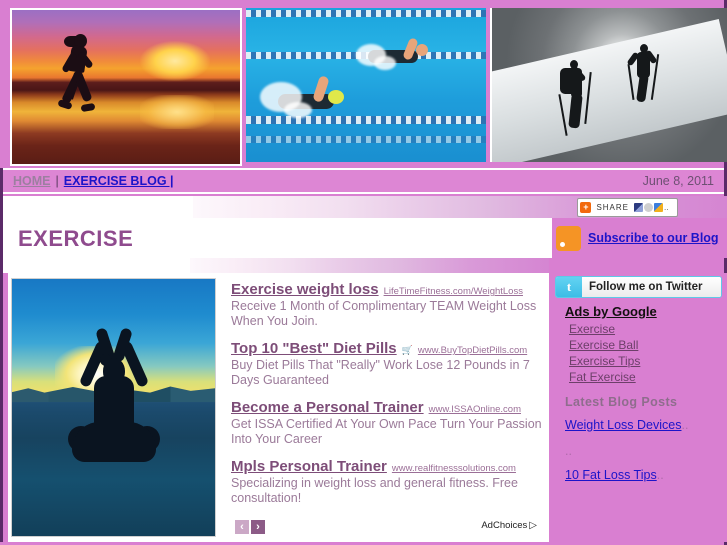 Image resolution: width=727 pixels, height=545 pixels. I want to click on current-date: June 8, 2011, so click(678, 181).